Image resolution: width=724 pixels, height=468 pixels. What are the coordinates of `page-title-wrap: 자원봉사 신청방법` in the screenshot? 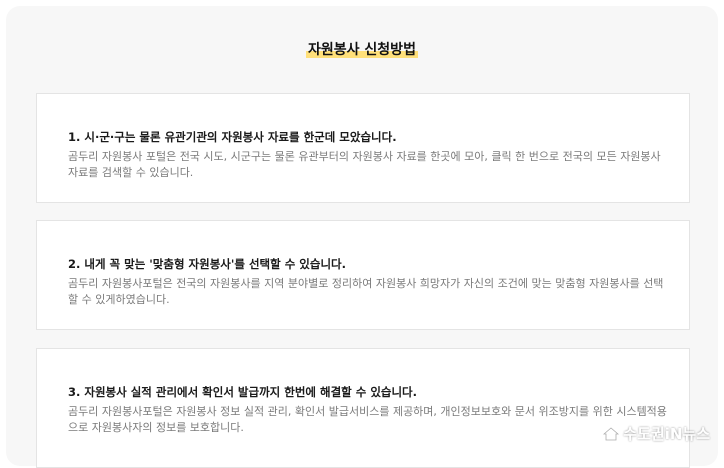 It's located at (362, 48).